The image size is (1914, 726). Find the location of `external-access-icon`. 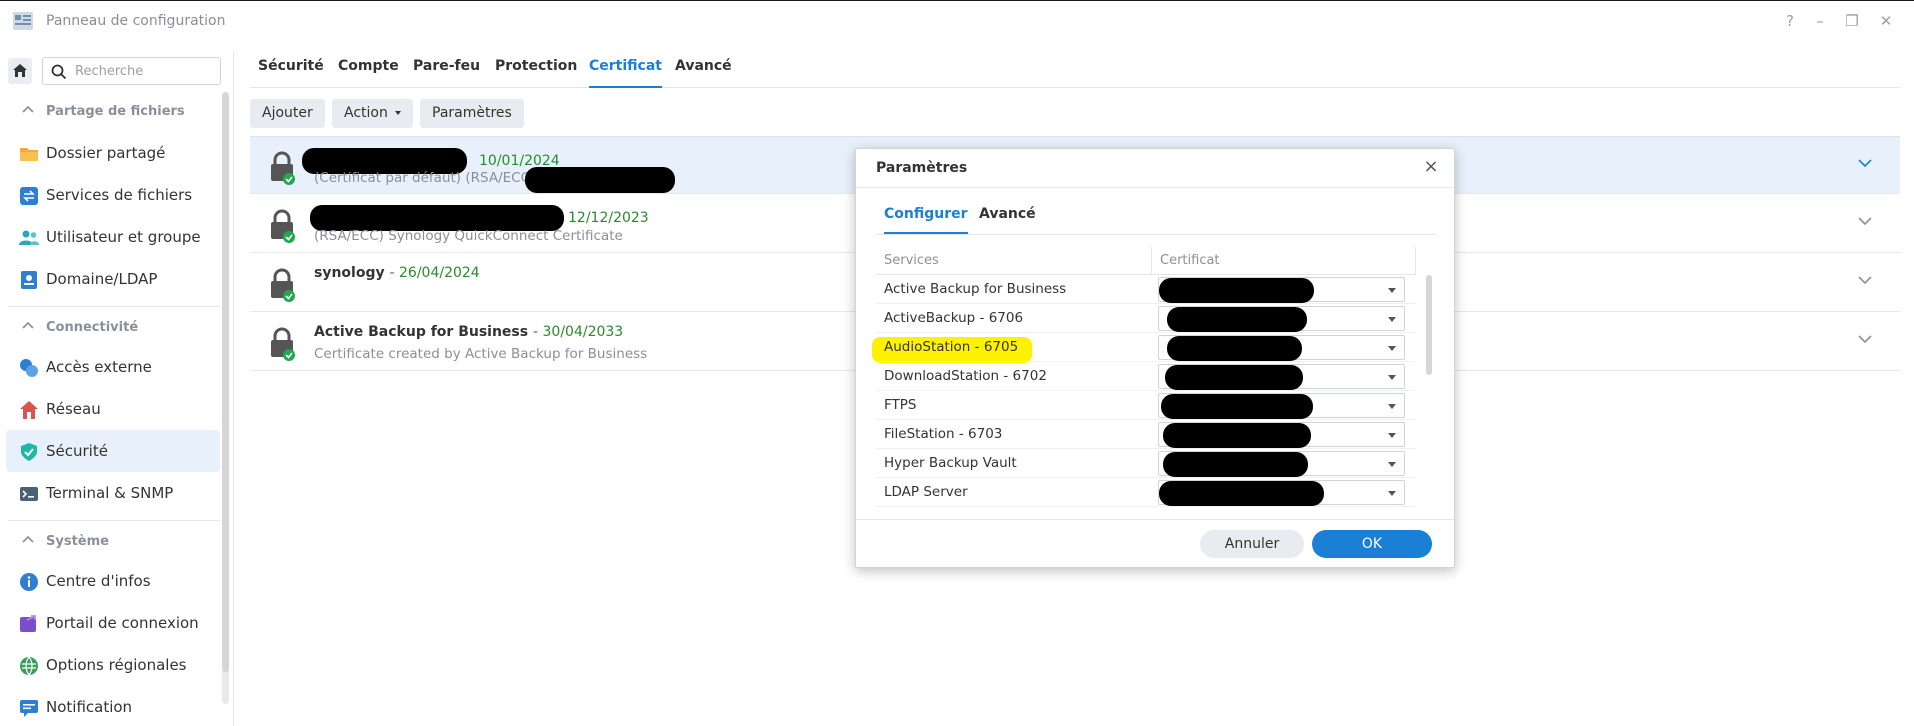

external-access-icon is located at coordinates (29, 368).